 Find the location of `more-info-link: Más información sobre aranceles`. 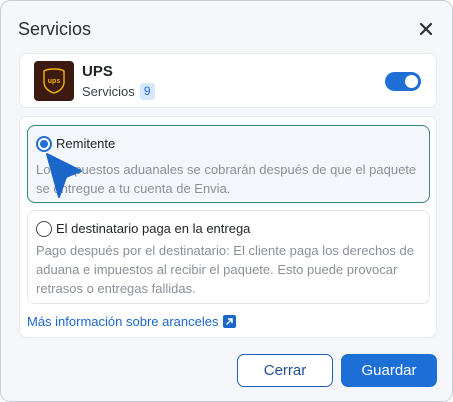

more-info-link: Más información sobre aranceles is located at coordinates (132, 321).